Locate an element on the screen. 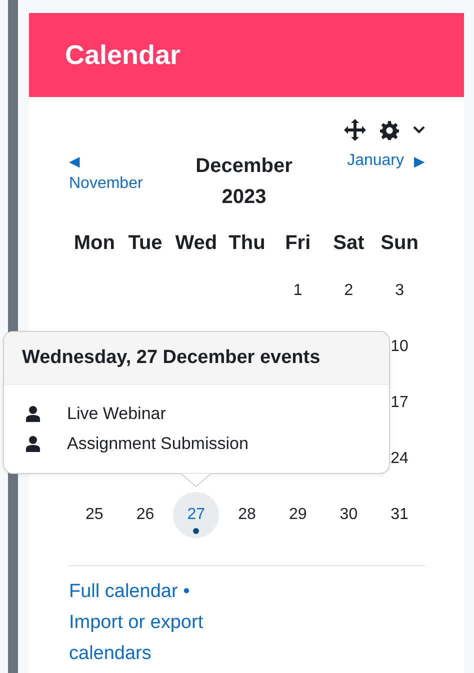  weekday-header: Fri is located at coordinates (298, 243).